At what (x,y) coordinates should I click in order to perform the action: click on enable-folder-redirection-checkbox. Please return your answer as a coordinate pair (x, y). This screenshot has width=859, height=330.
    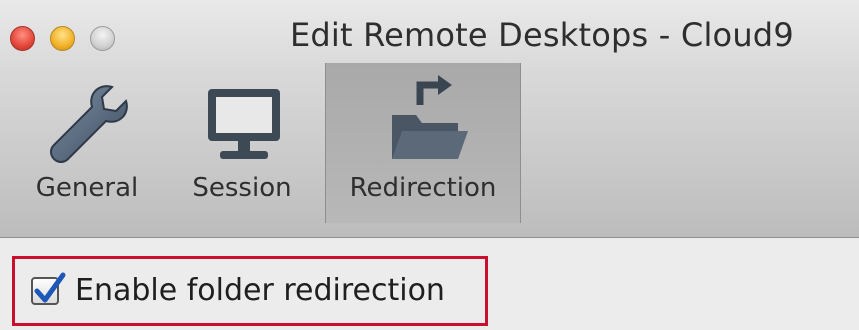
    Looking at the image, I should click on (48, 288).